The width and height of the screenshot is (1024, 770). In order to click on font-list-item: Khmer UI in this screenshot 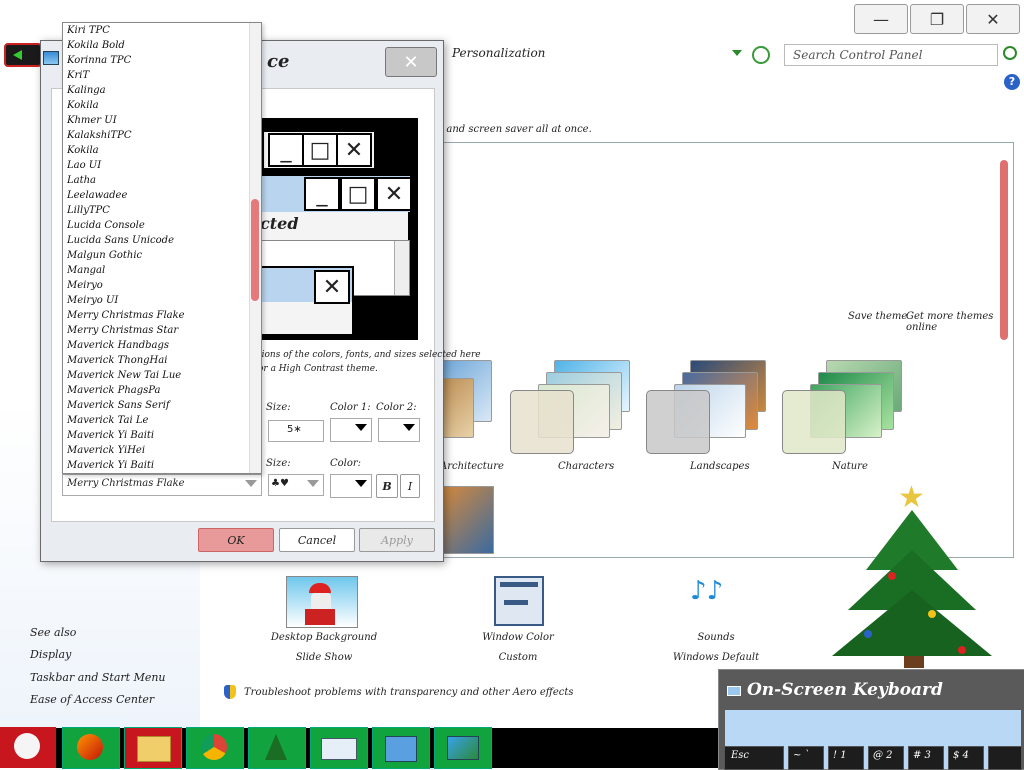, I will do `click(164, 120)`.